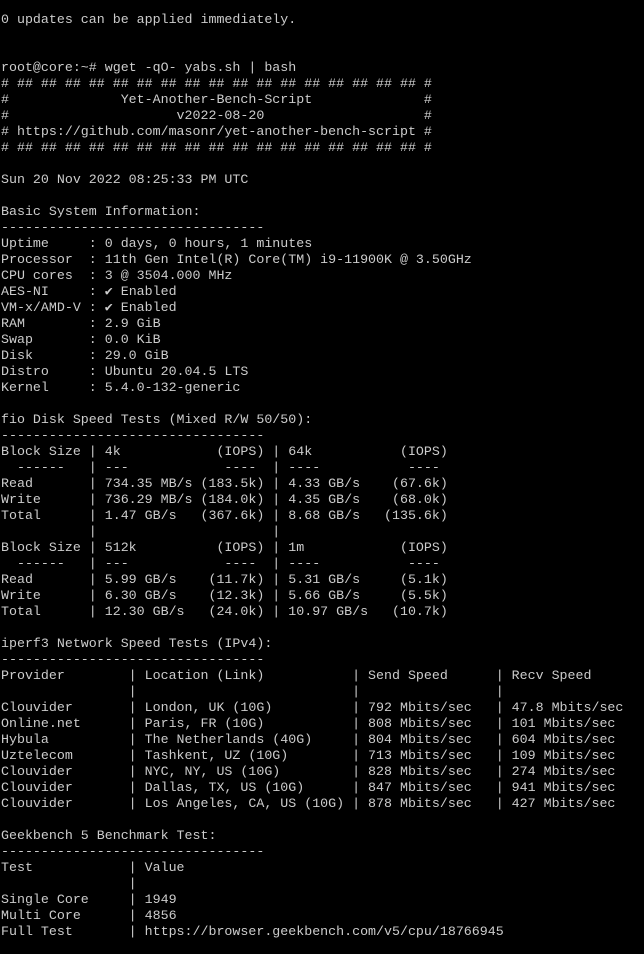  Describe the element at coordinates (252, 691) in the screenshot. I see `terminal-line: | | |` at that location.